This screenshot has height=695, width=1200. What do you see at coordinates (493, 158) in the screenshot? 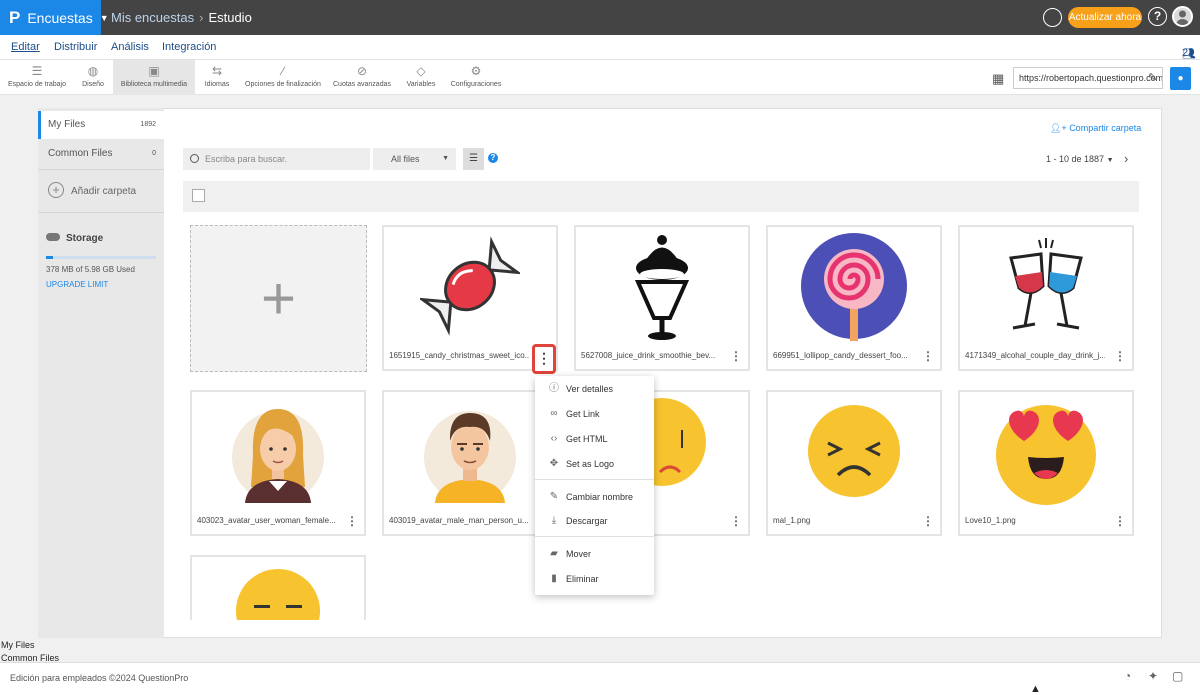
I see `help-circle-icon: ?` at bounding box center [493, 158].